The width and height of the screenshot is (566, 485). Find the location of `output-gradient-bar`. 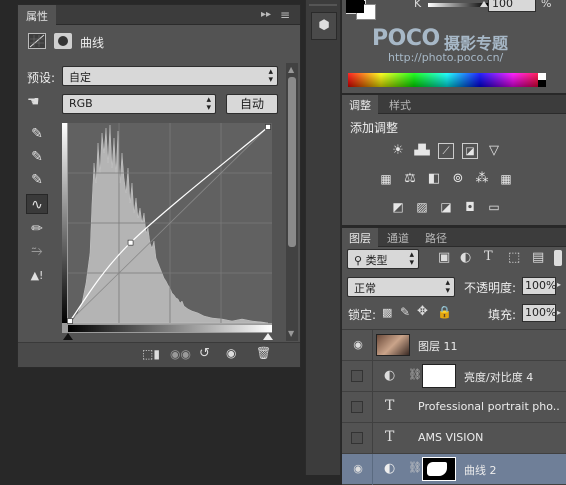

output-gradient-bar is located at coordinates (170, 328).